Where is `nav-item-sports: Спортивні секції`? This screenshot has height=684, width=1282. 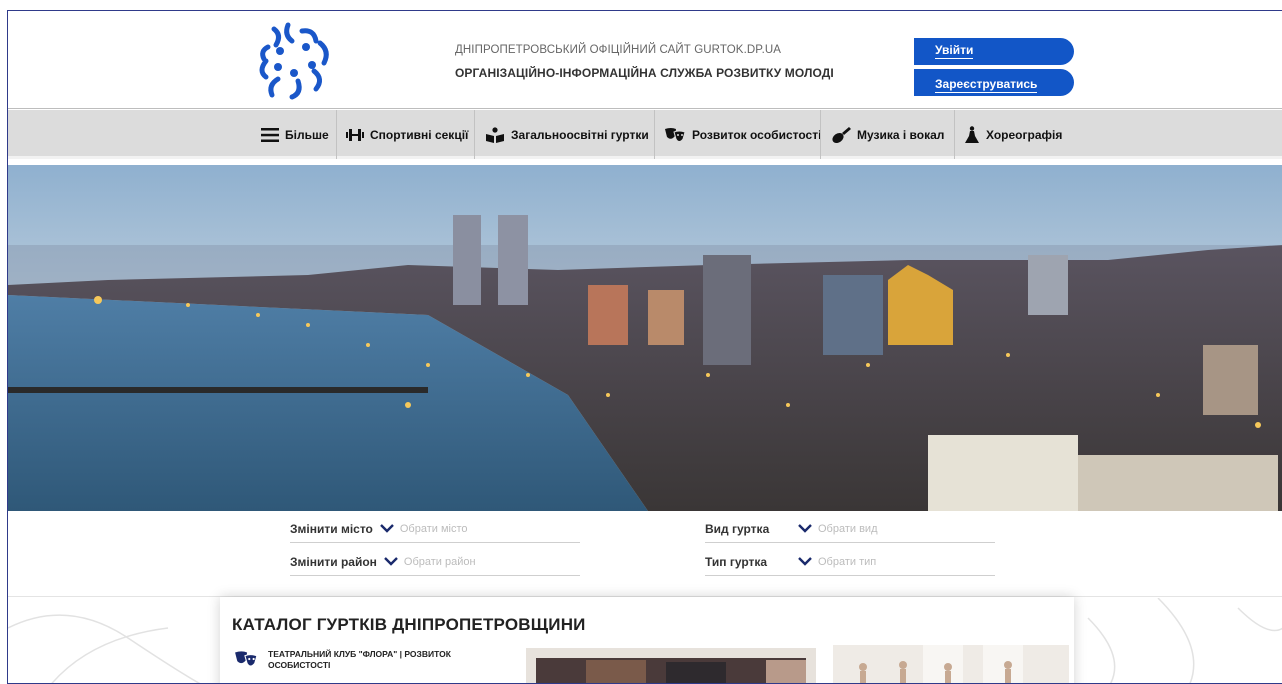 nav-item-sports: Спортивні секції is located at coordinates (407, 134).